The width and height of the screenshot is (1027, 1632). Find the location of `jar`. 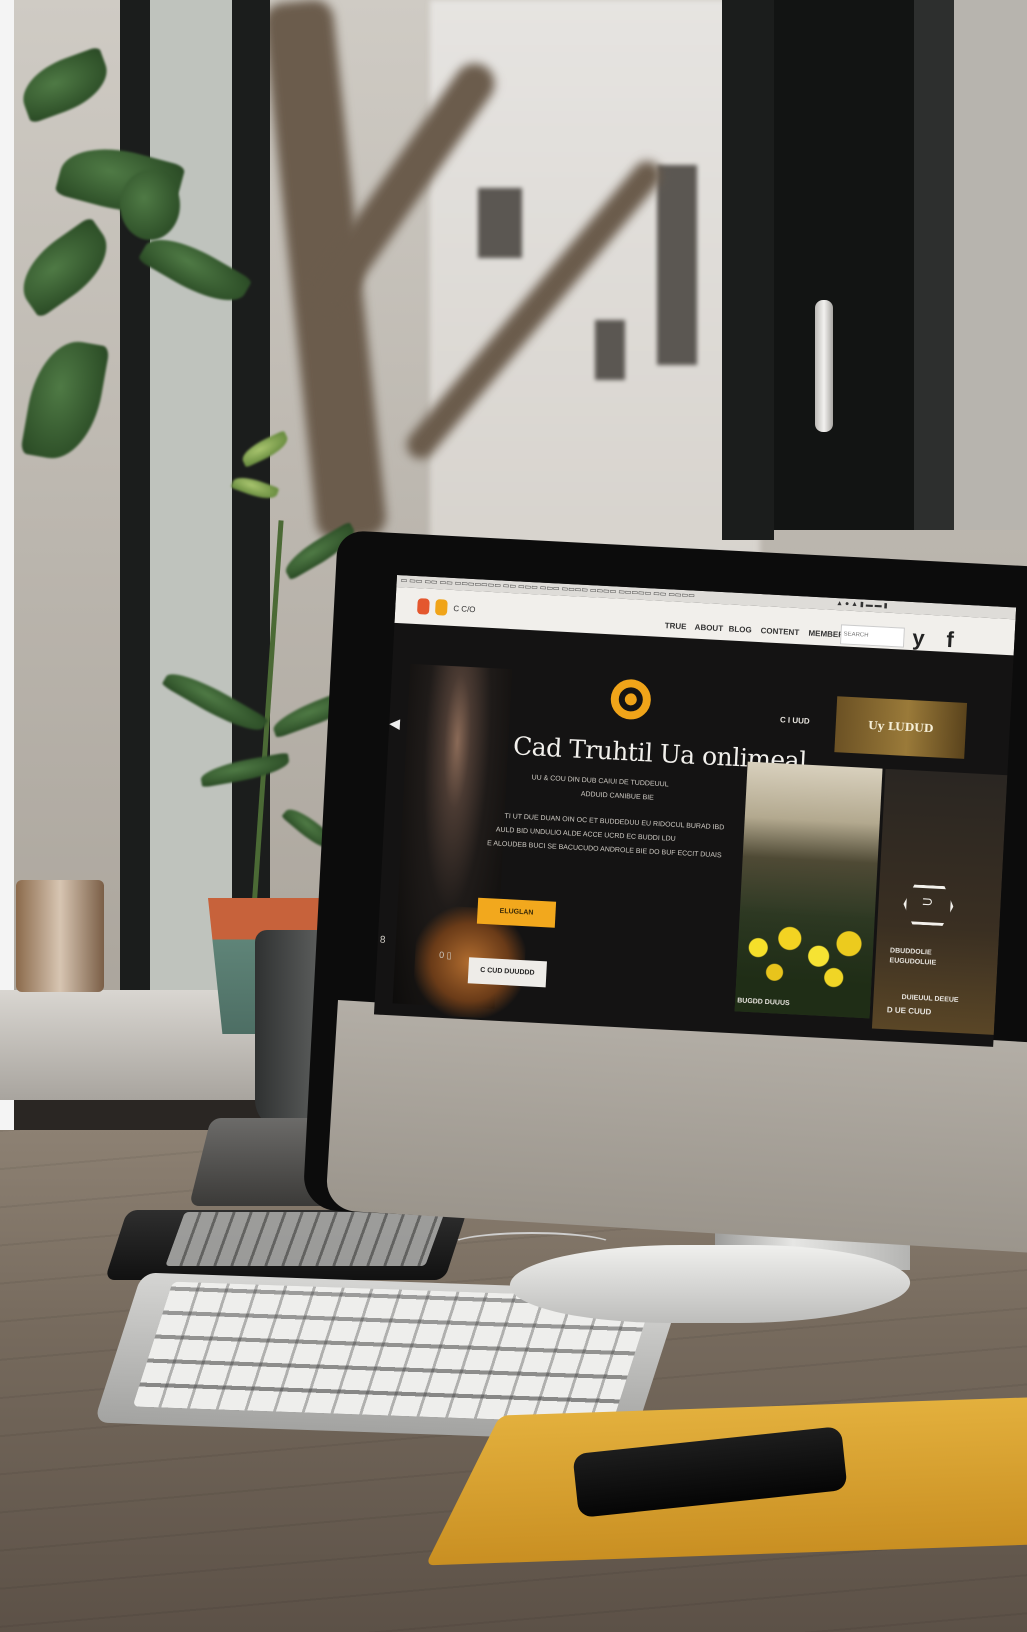

jar is located at coordinates (60, 936).